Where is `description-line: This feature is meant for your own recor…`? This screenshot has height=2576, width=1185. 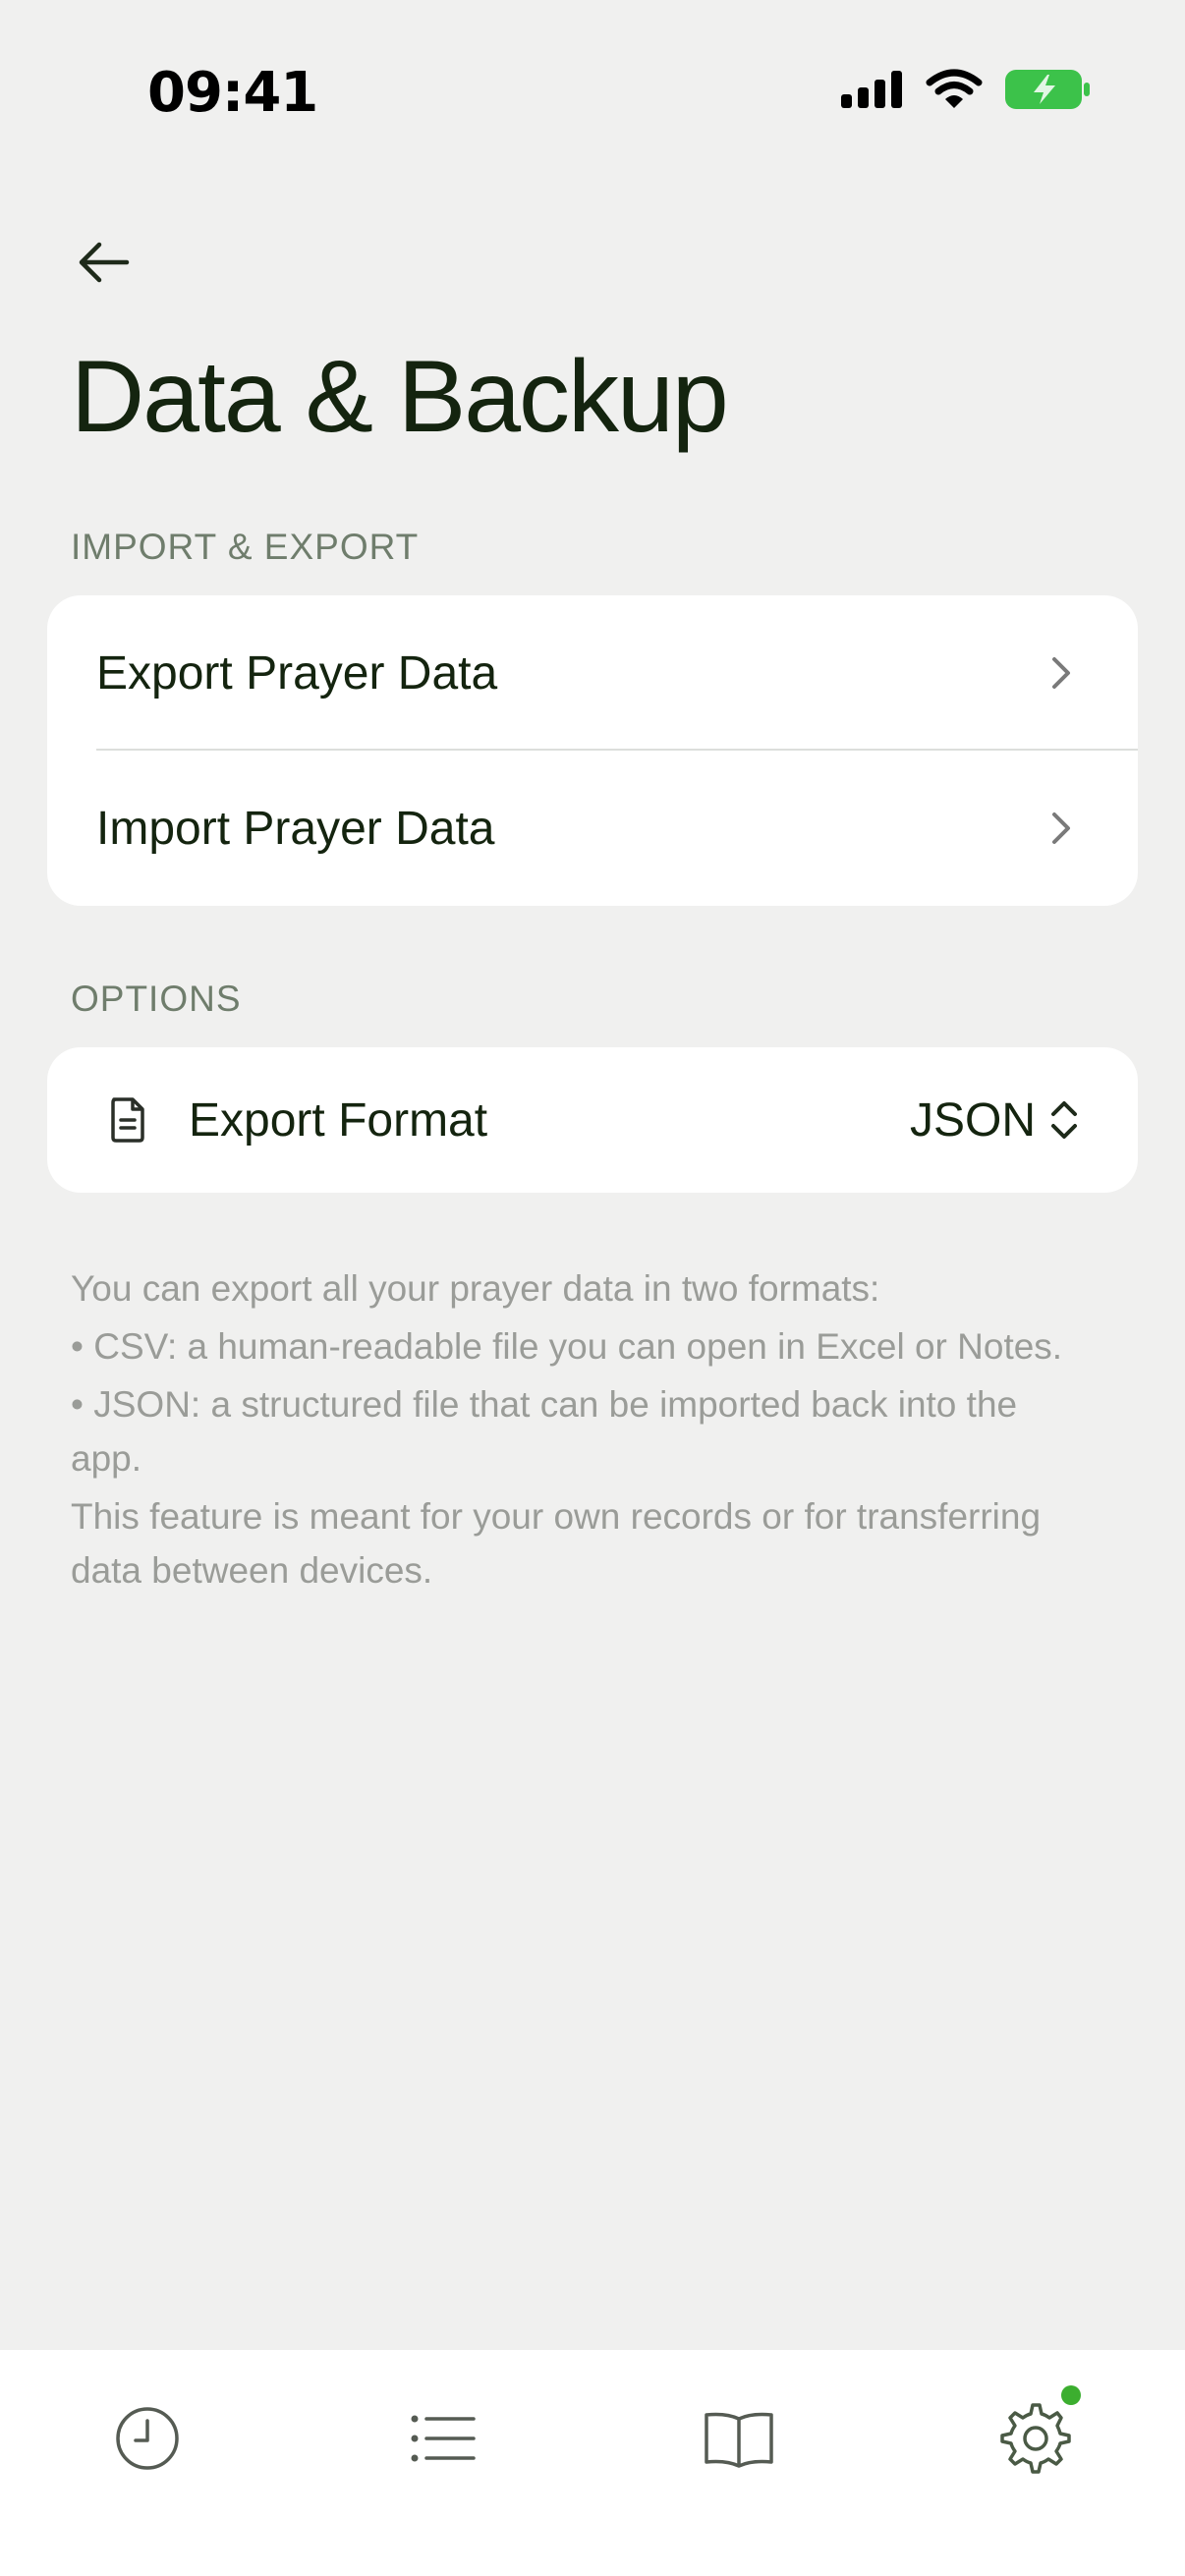 description-line: This feature is meant for your own recor… is located at coordinates (557, 1543).